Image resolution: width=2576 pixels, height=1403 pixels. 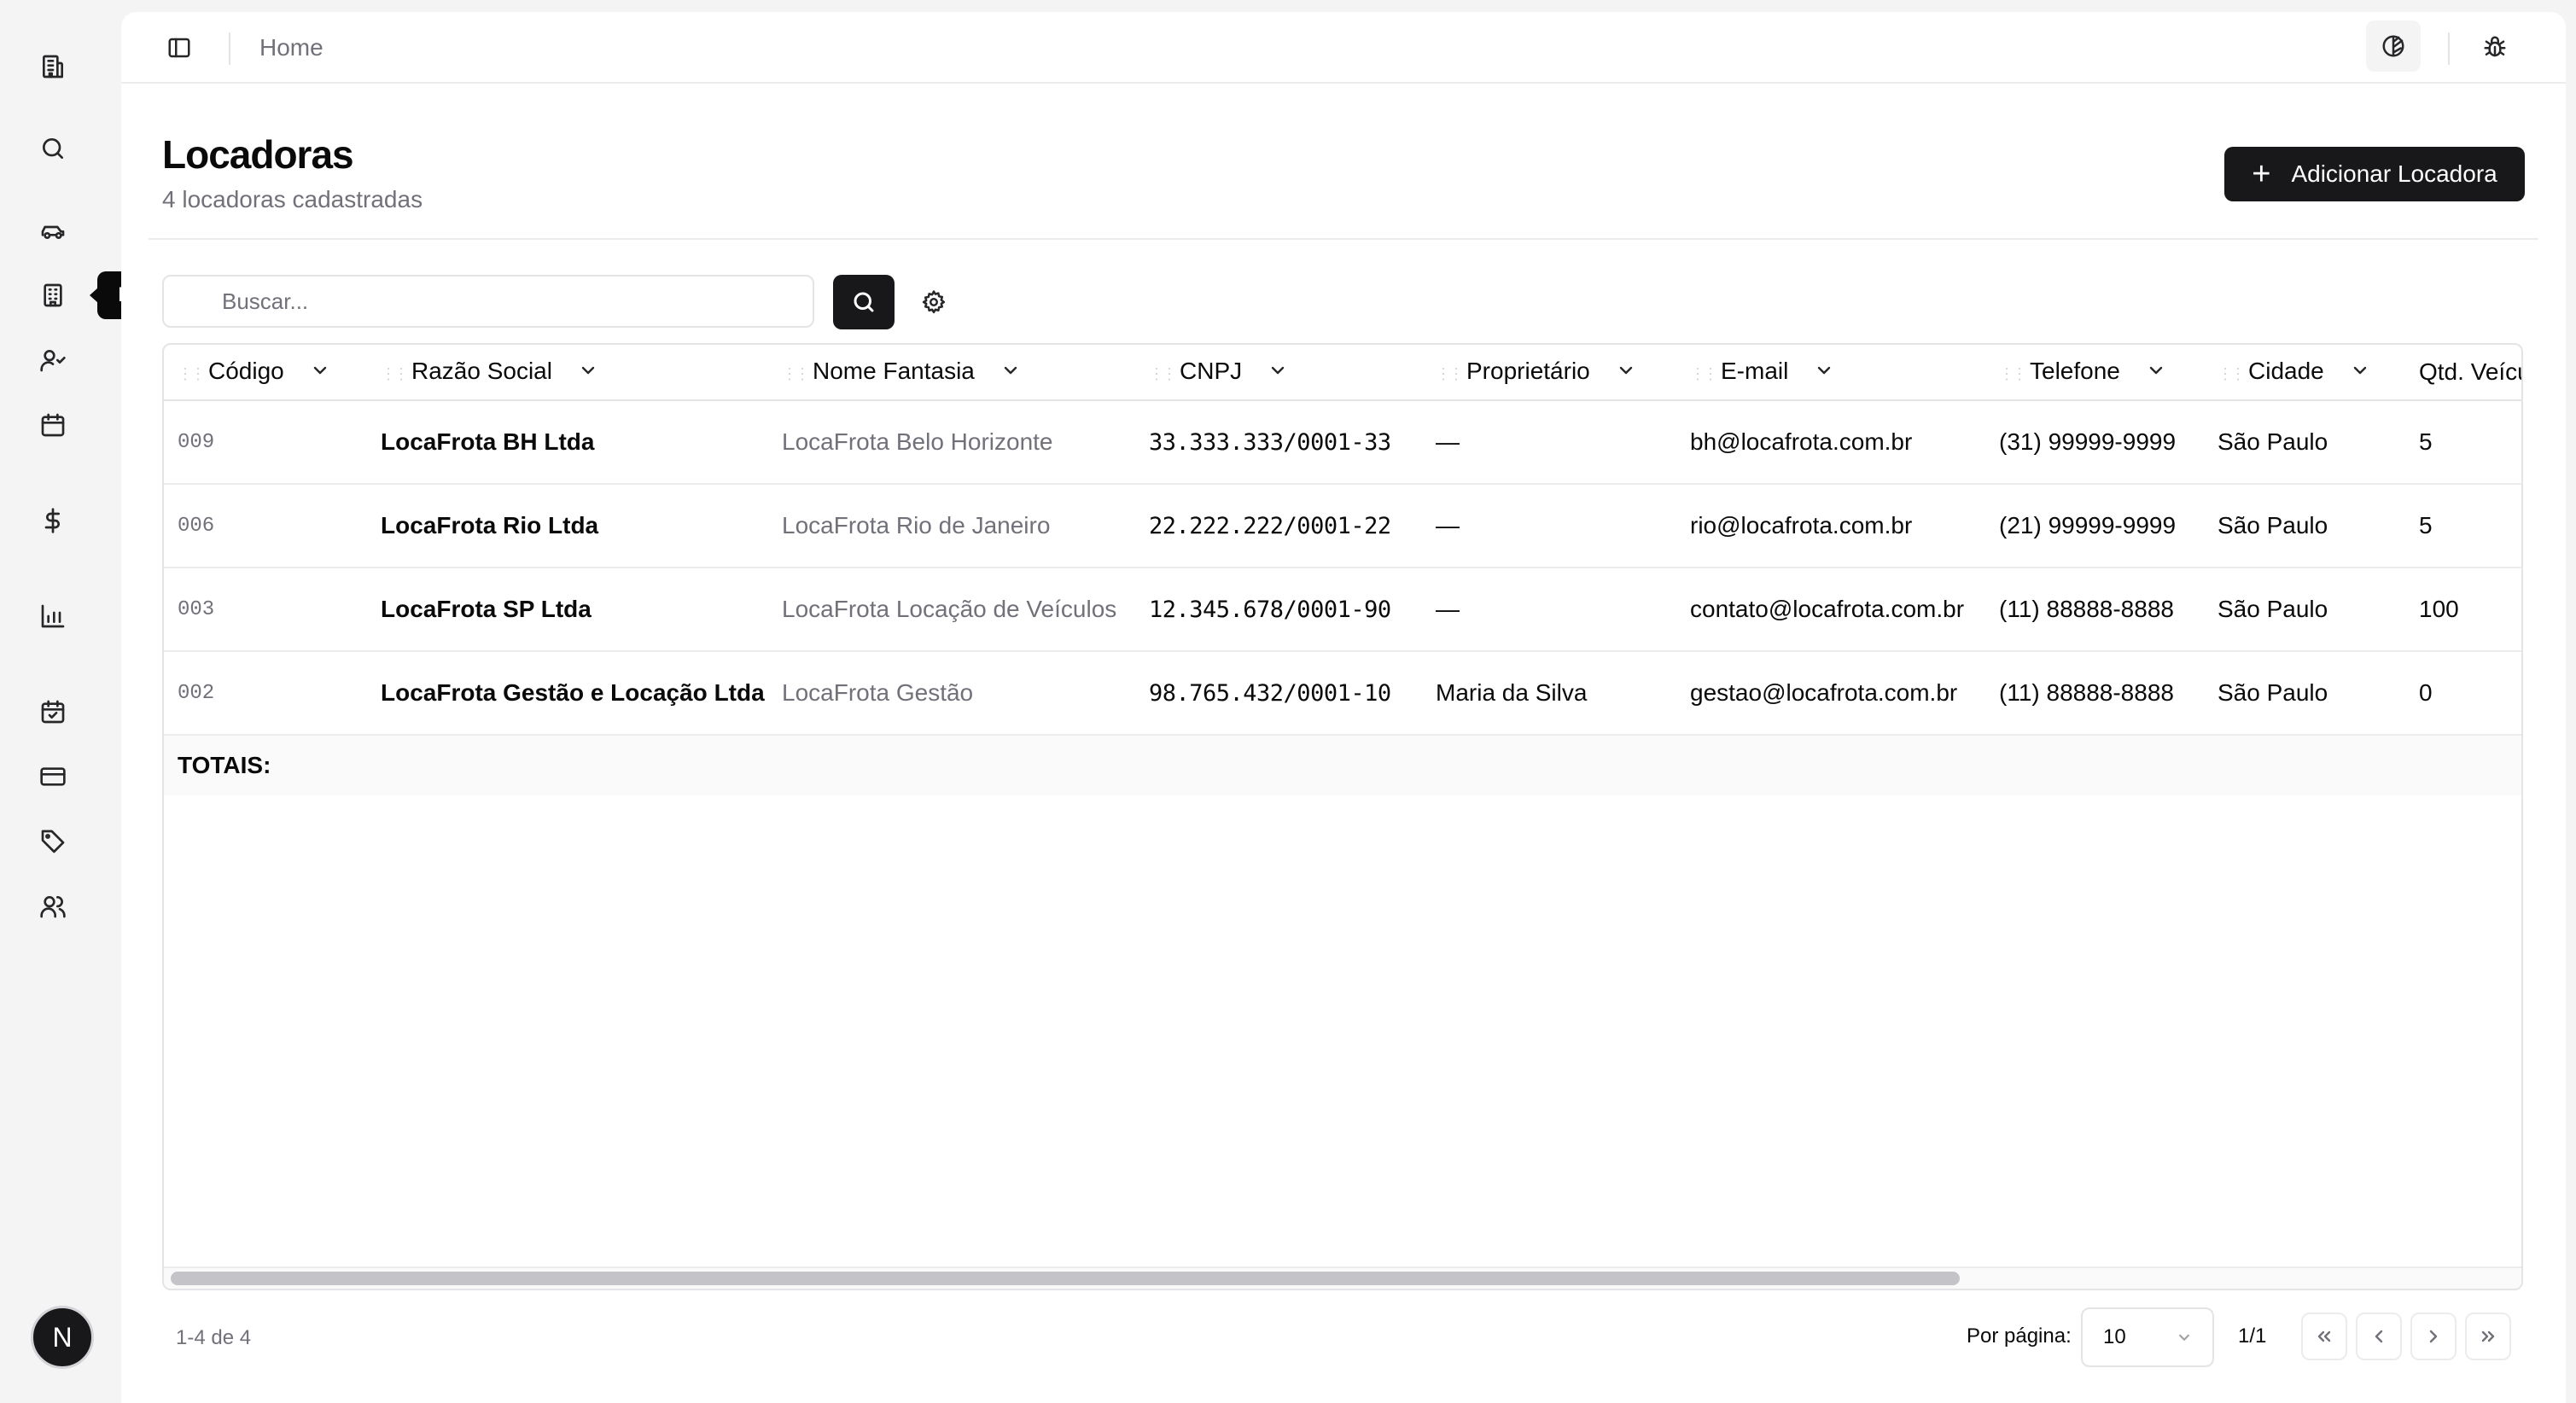 I want to click on breadcrumb: Home, so click(x=291, y=48).